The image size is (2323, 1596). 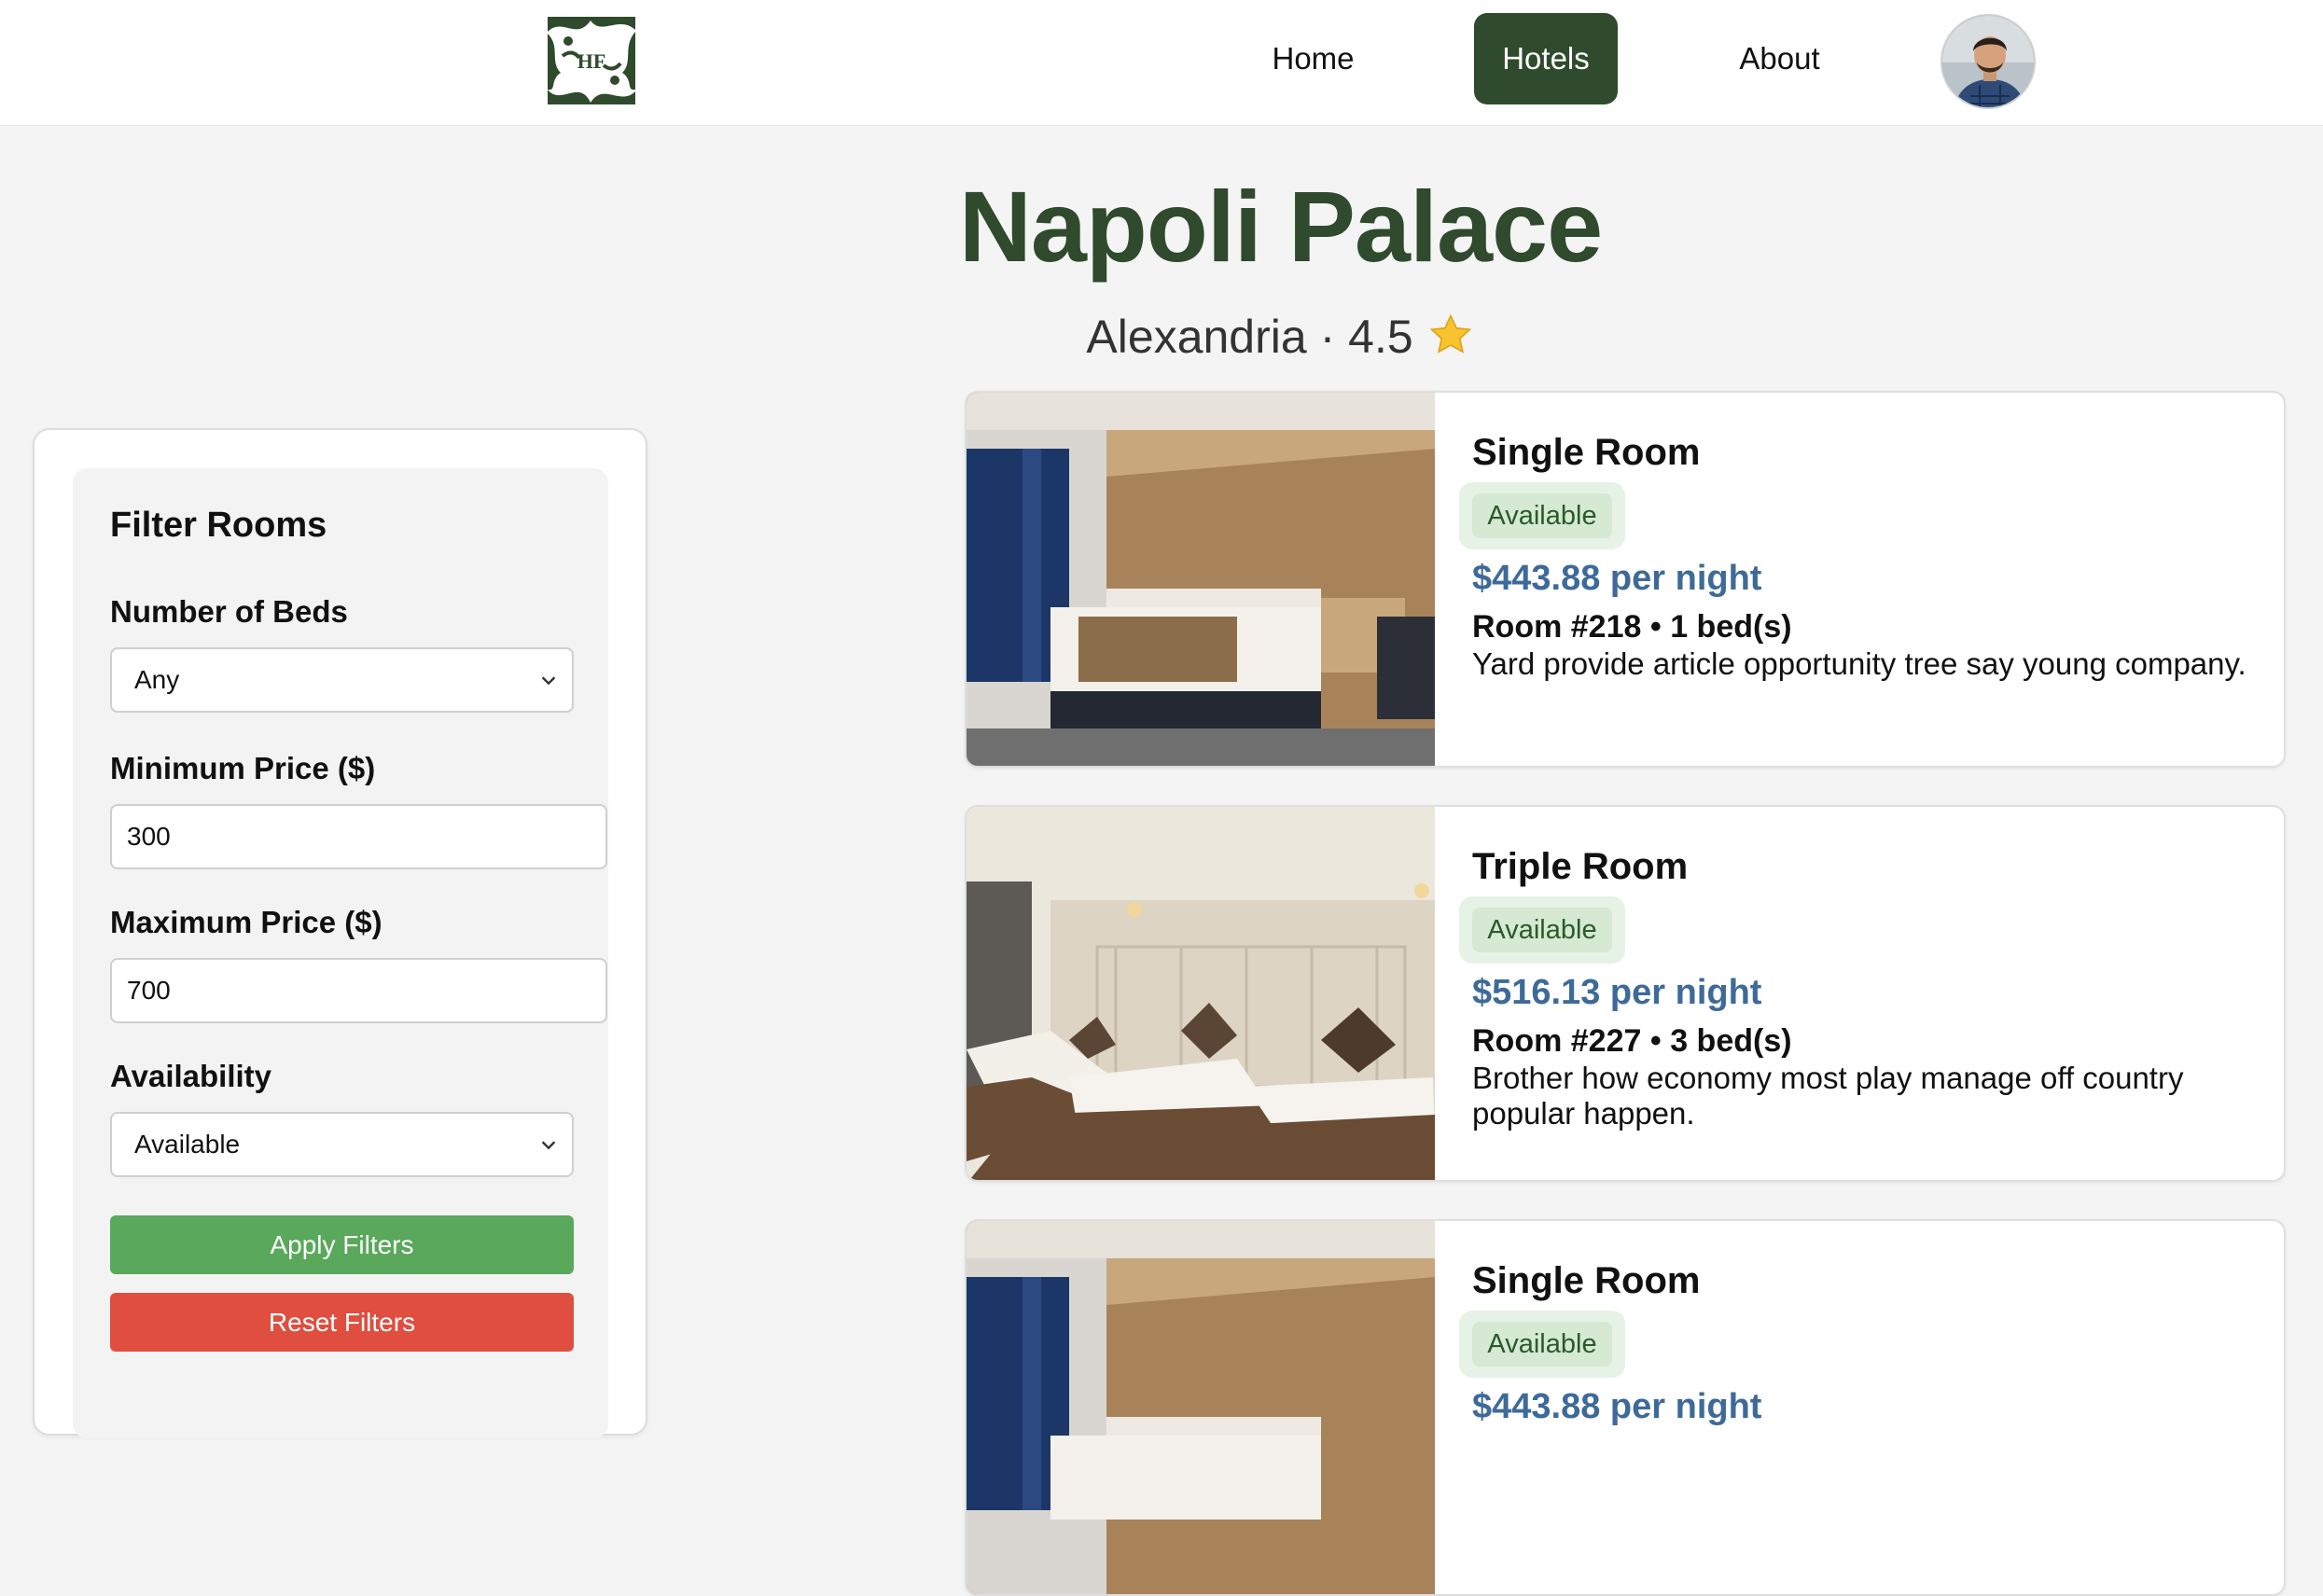 What do you see at coordinates (157, 679) in the screenshot?
I see `beds-select-value: Any` at bounding box center [157, 679].